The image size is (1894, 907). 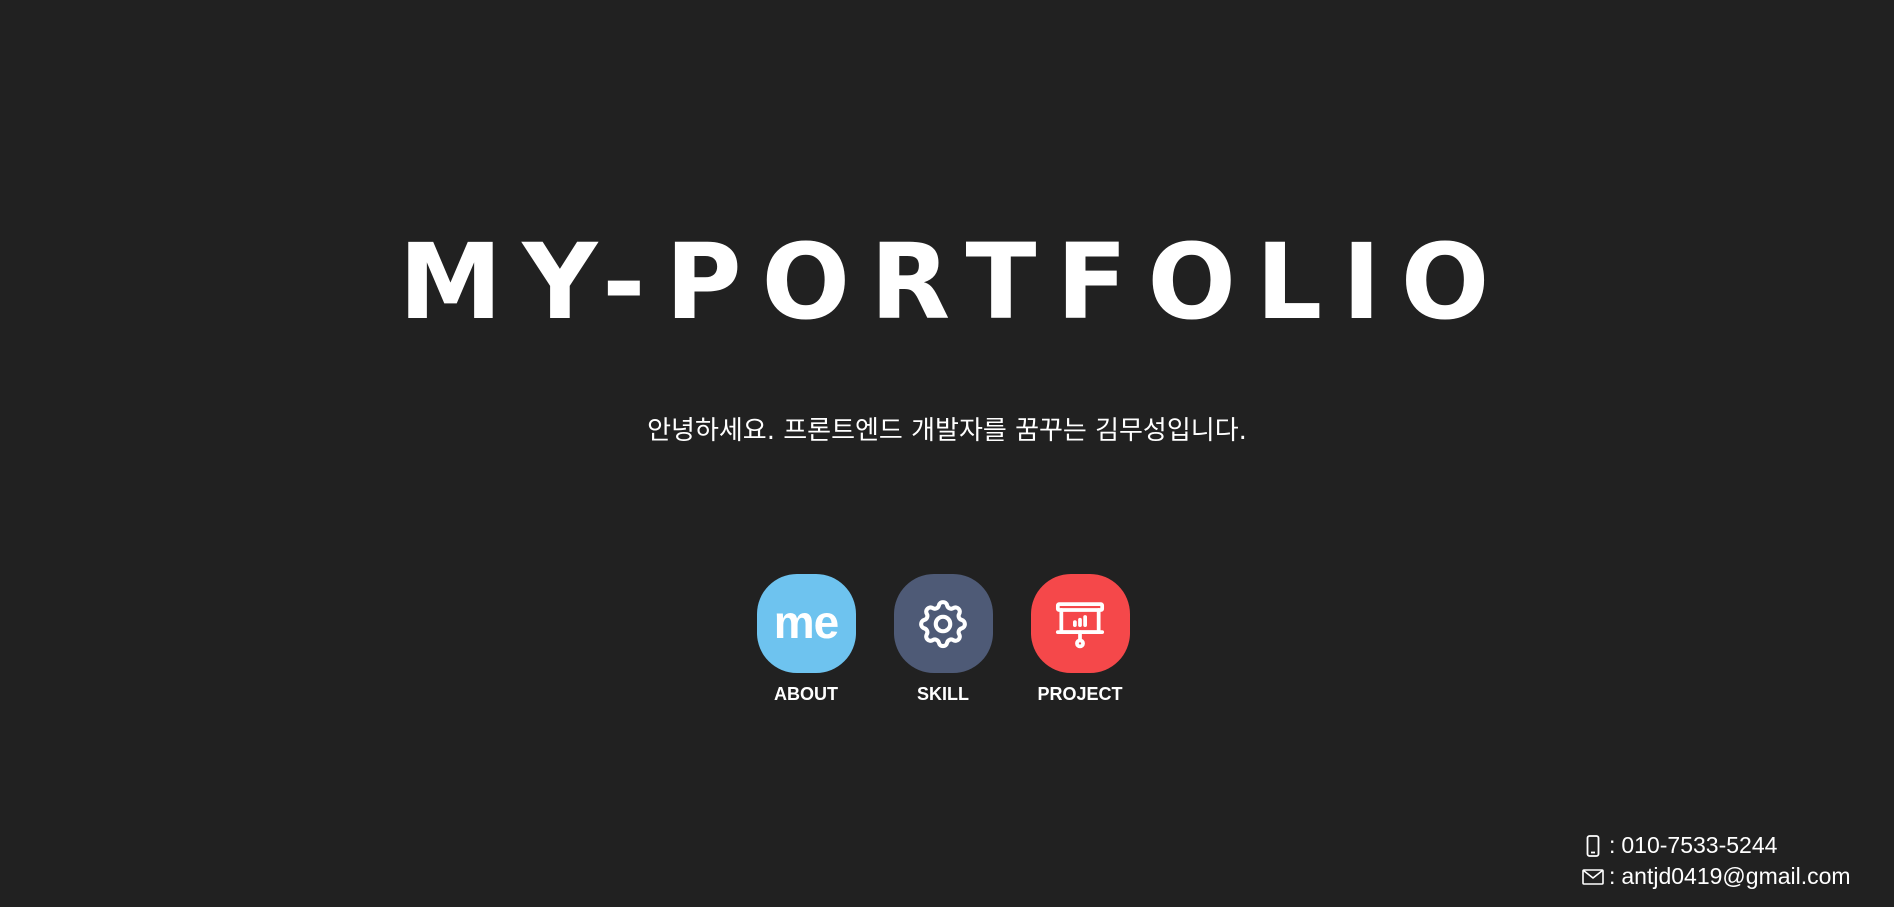 I want to click on skill-app-tile, so click(x=943, y=623).